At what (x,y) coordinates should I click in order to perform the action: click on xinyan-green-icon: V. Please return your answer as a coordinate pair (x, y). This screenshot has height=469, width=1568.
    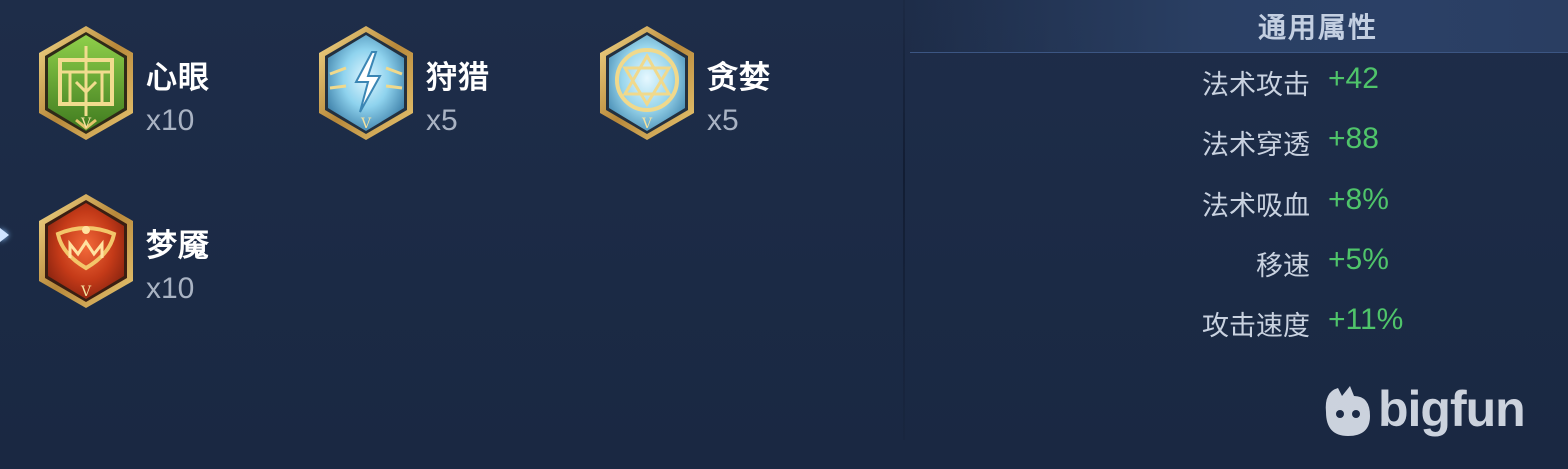
    Looking at the image, I should click on (86, 83).